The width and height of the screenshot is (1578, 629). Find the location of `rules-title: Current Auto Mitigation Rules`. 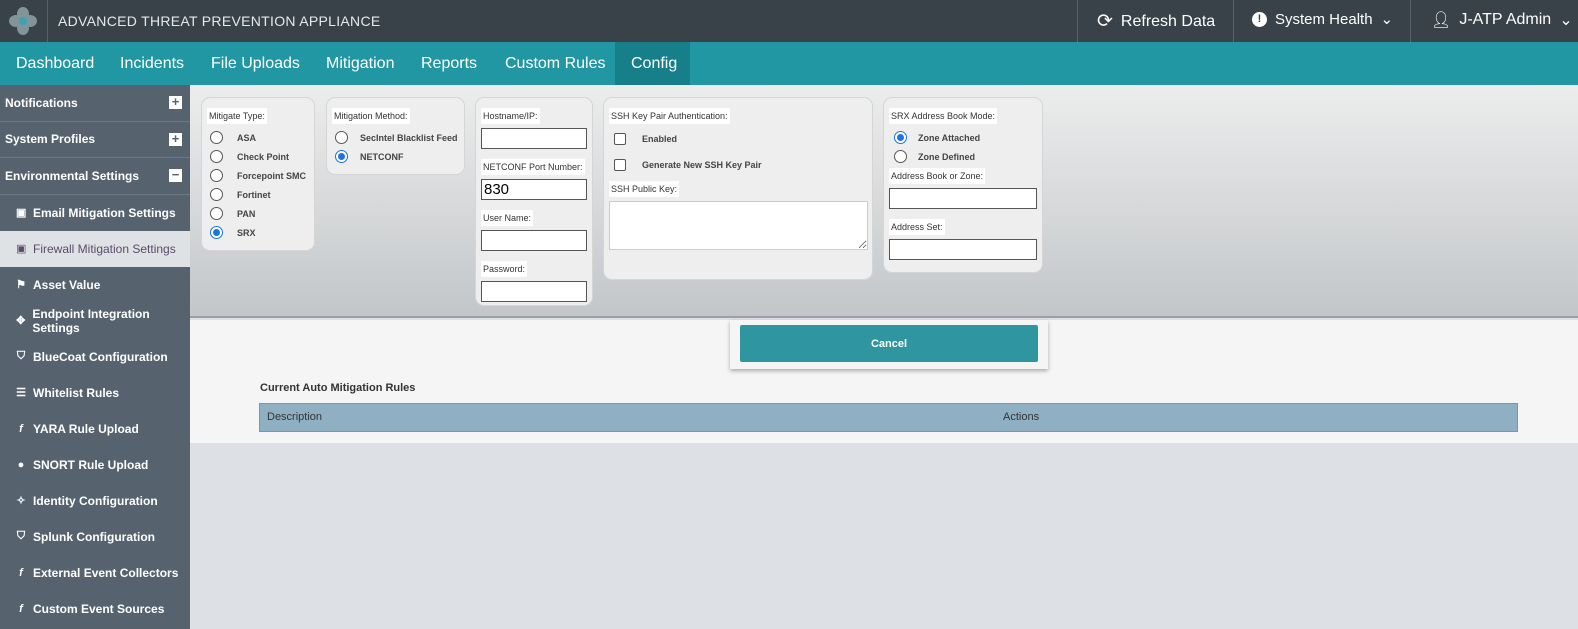

rules-title: Current Auto Mitigation Rules is located at coordinates (338, 388).